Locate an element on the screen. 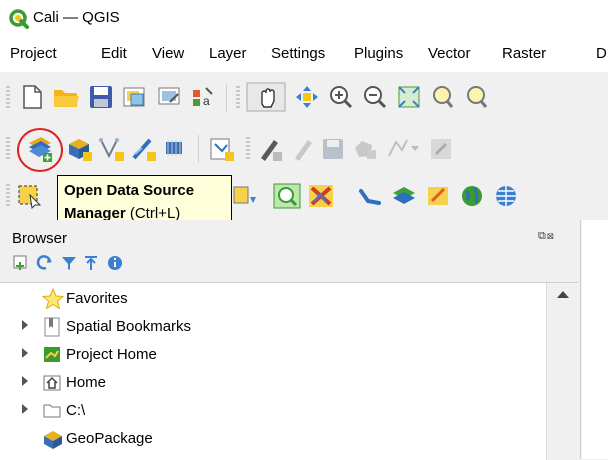 This screenshot has width=608, height=460. vertical-scrollbar is located at coordinates (562, 371).